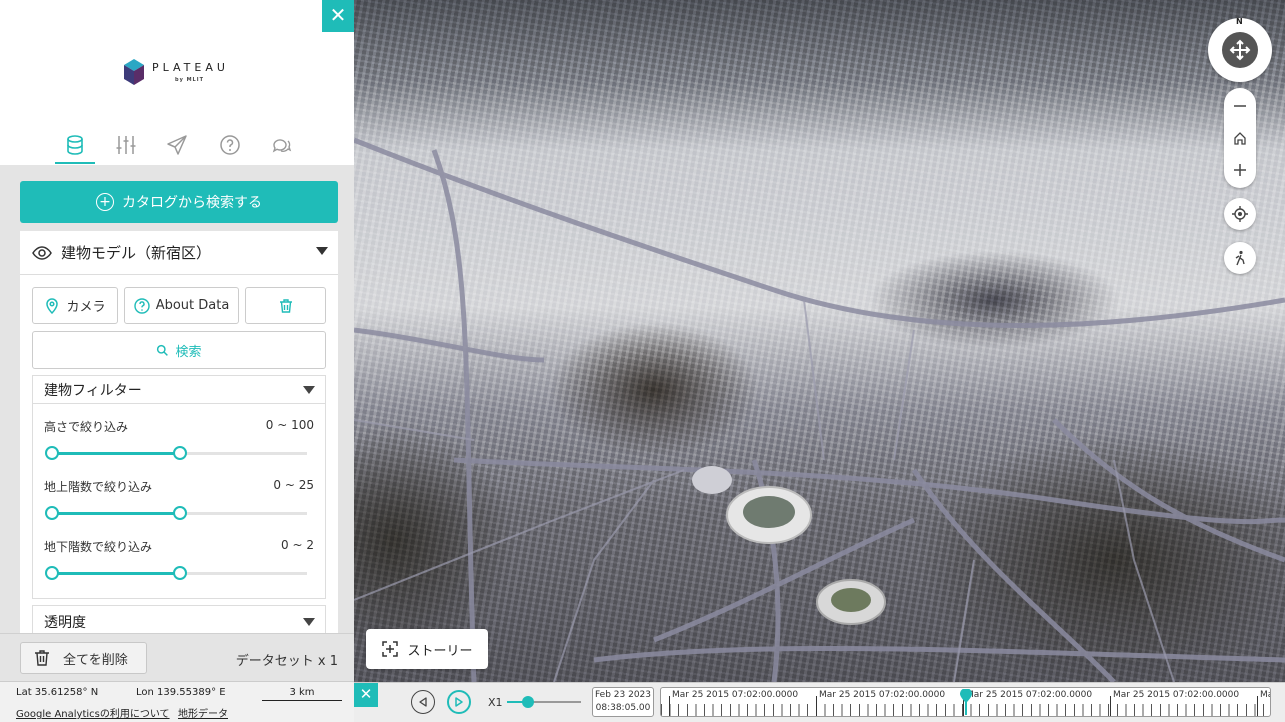  I want to click on sliders-icon, so click(126, 145).